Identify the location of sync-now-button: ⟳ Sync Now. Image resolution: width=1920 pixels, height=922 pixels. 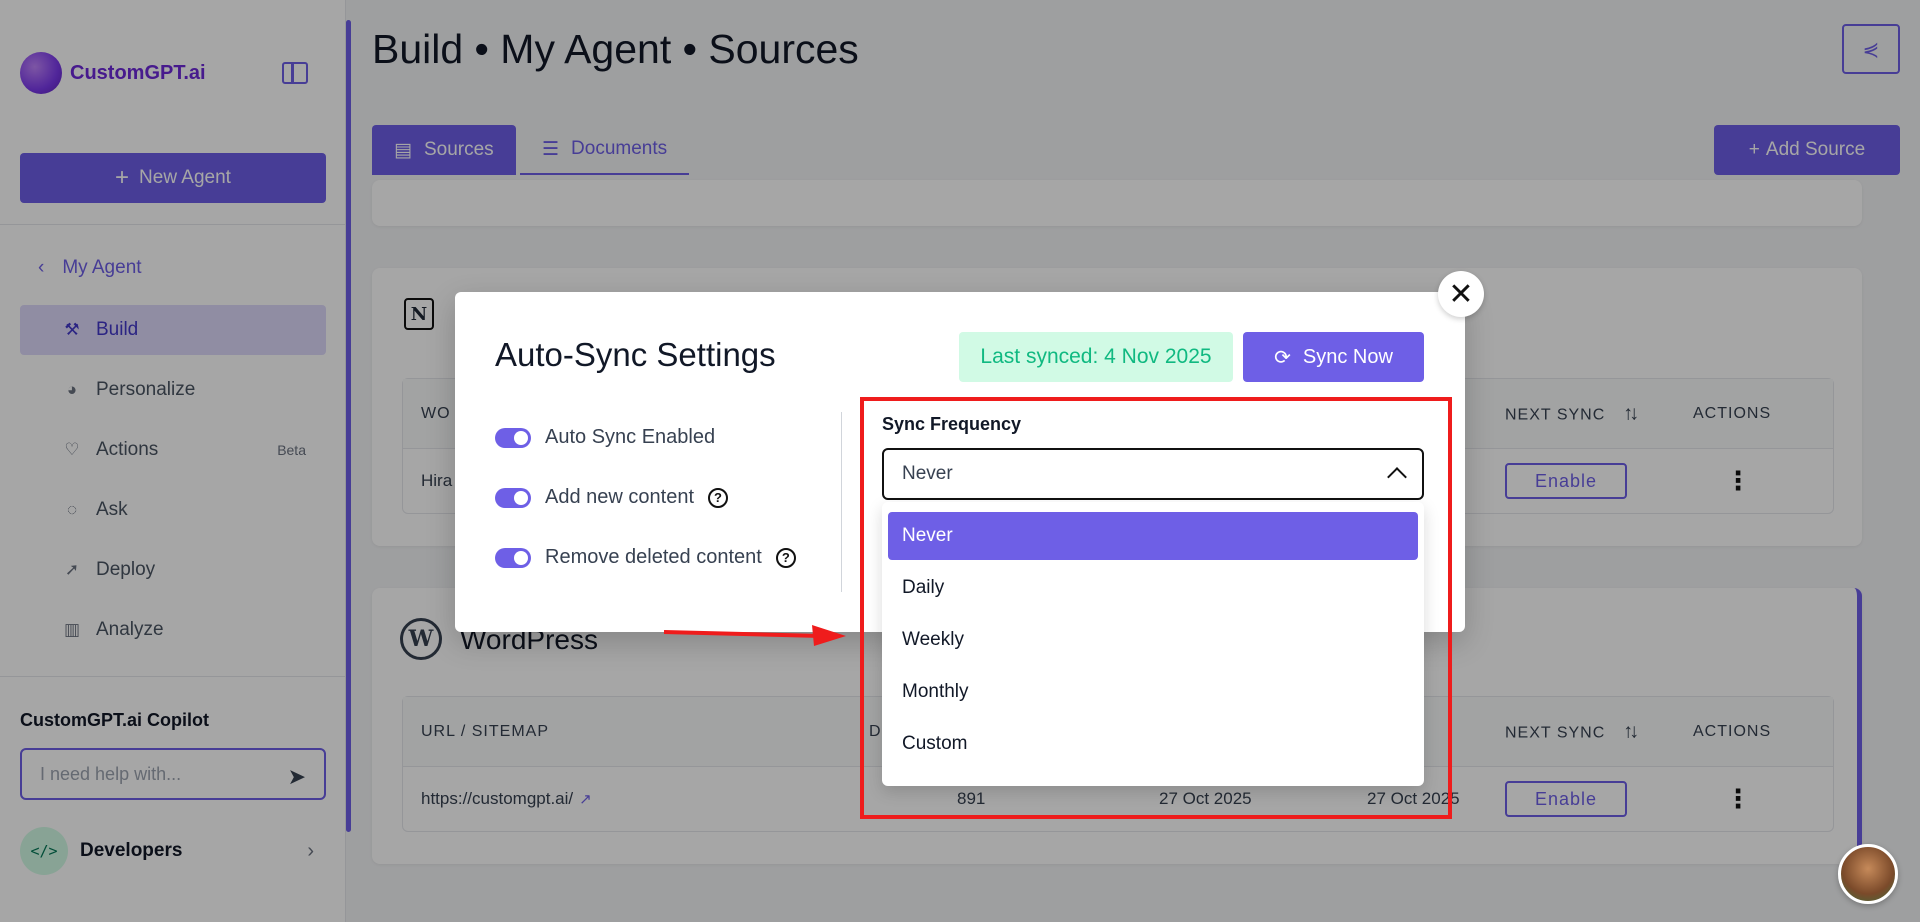
(1333, 357).